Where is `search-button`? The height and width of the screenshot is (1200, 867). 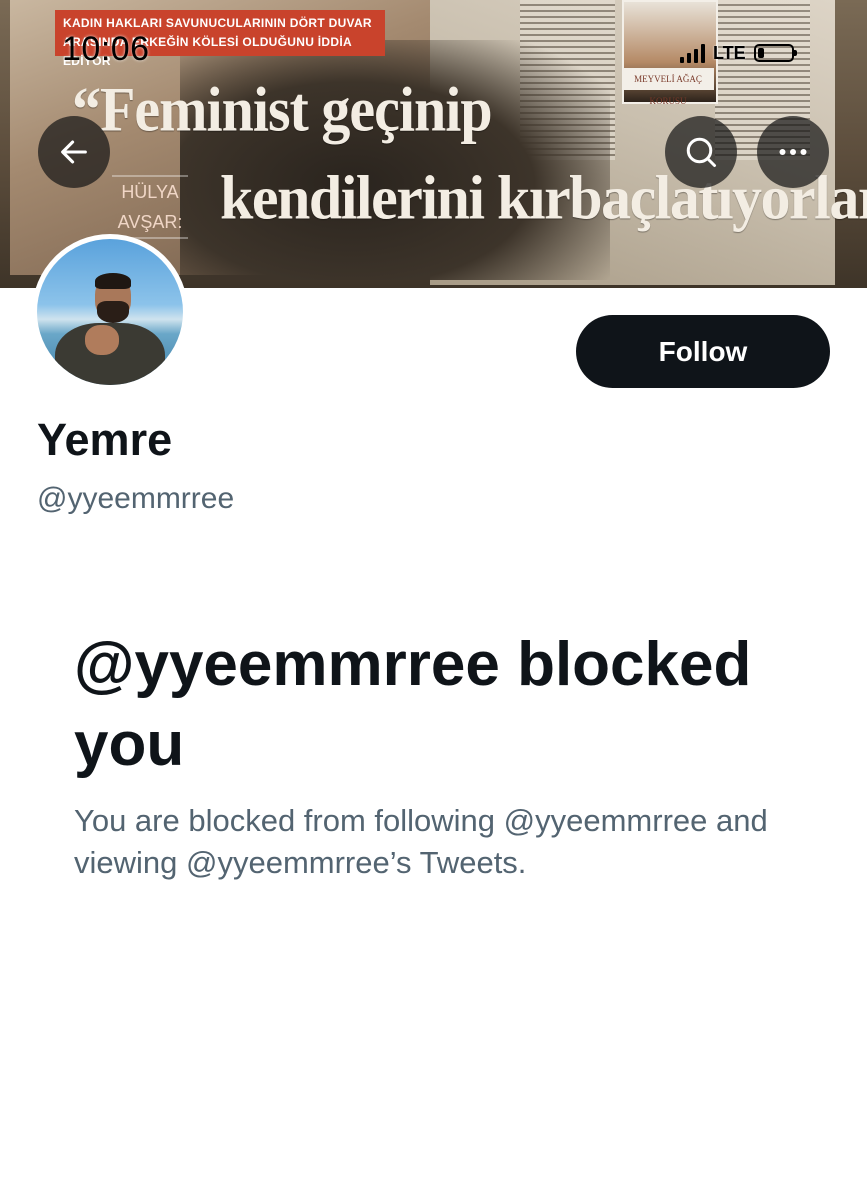
search-button is located at coordinates (701, 152).